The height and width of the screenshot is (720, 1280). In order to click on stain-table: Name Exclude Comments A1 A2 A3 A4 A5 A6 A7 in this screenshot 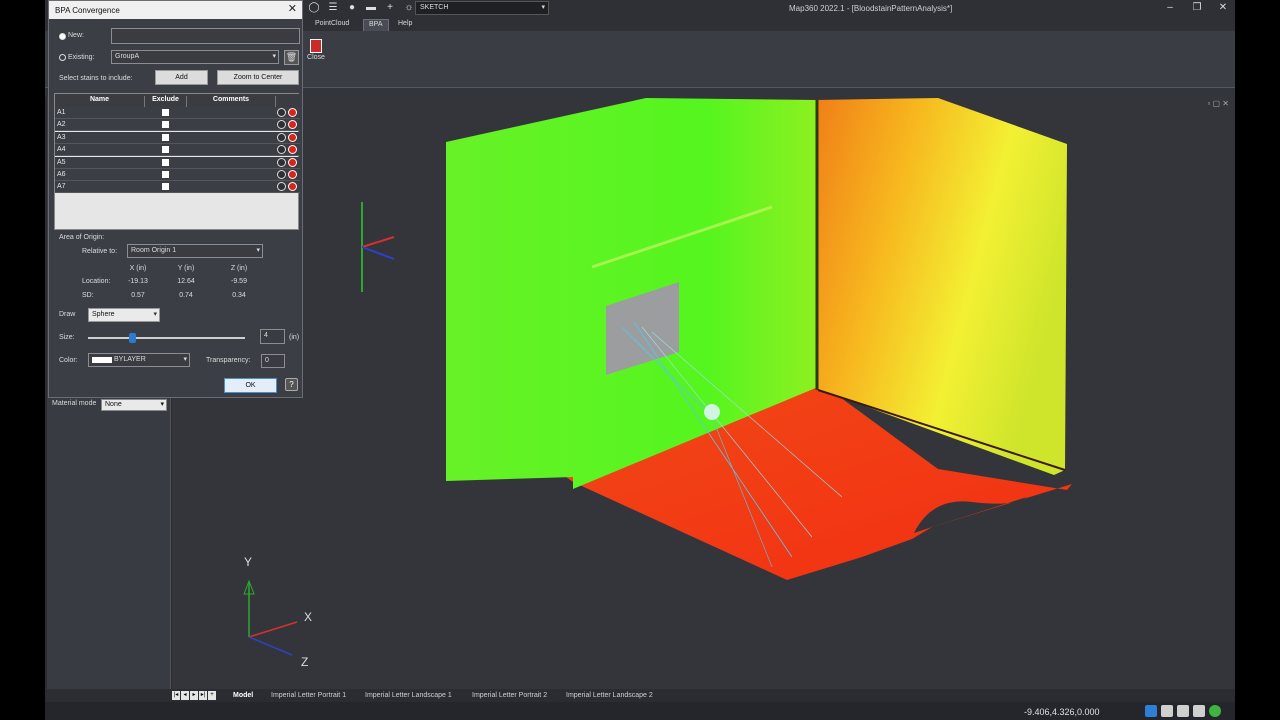, I will do `click(177, 161)`.